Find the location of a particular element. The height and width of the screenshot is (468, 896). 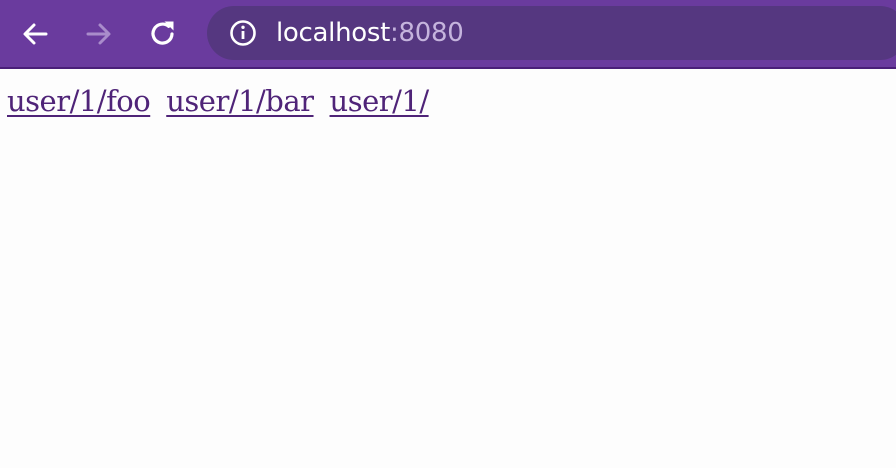

forward-button is located at coordinates (99, 34).